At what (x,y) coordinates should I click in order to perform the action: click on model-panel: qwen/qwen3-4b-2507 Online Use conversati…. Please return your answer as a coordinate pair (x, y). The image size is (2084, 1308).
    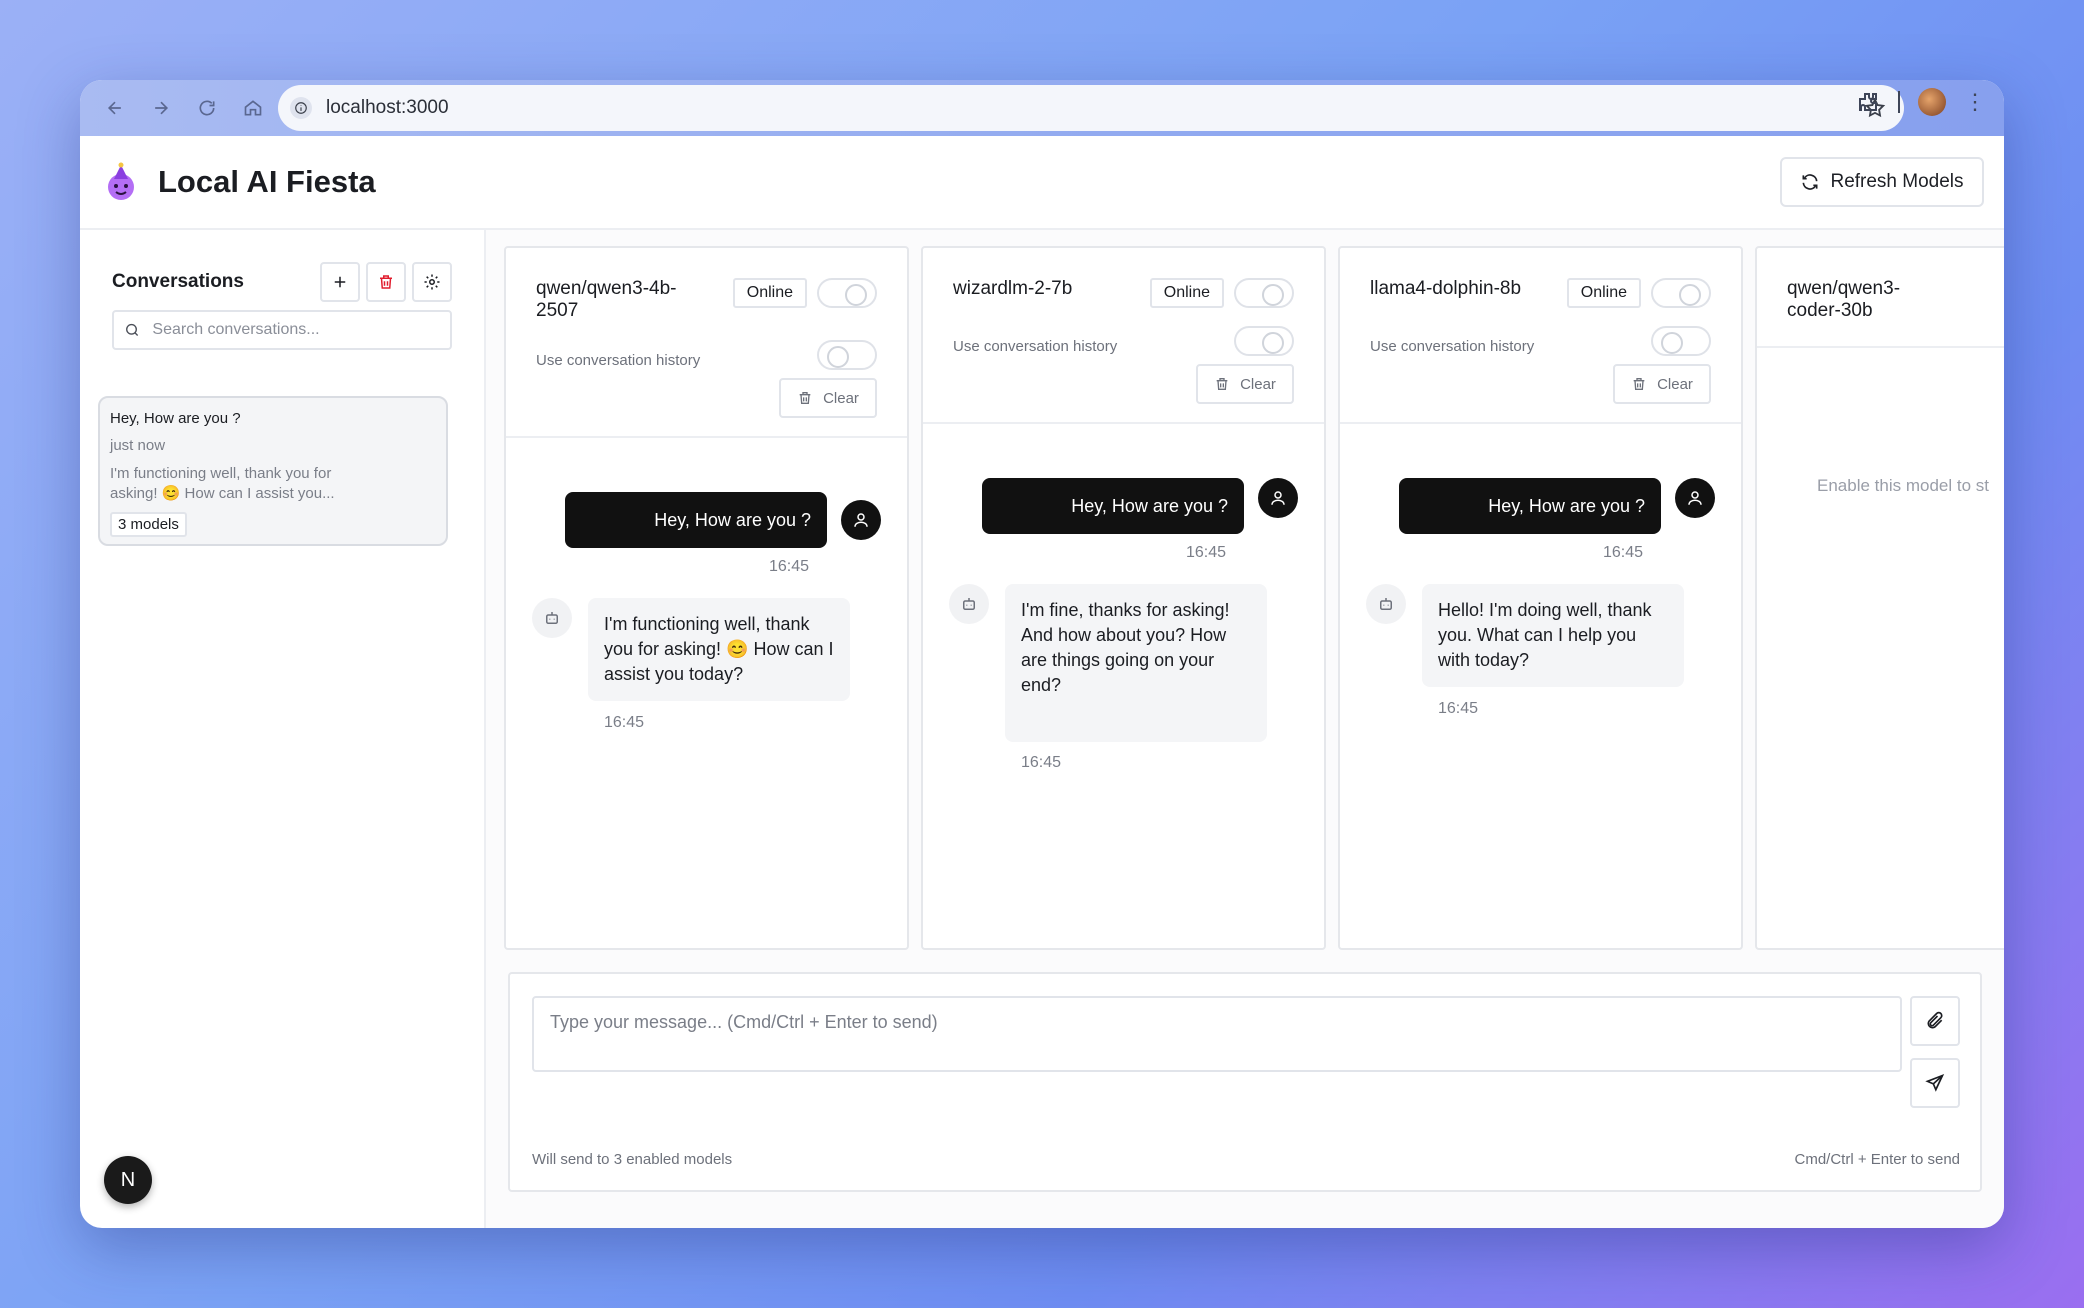
    Looking at the image, I should click on (706, 598).